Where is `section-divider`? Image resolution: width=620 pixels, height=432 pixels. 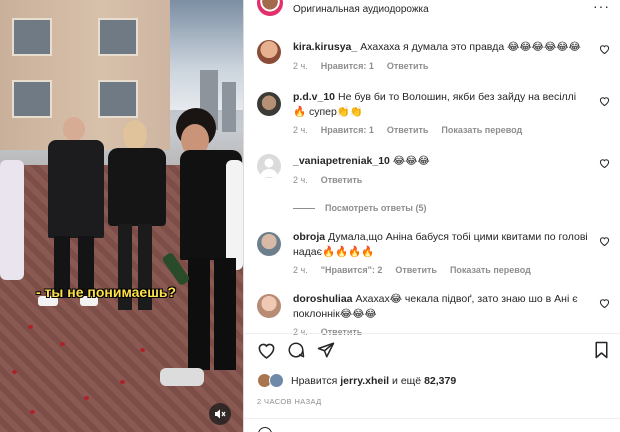 section-divider is located at coordinates (432, 333).